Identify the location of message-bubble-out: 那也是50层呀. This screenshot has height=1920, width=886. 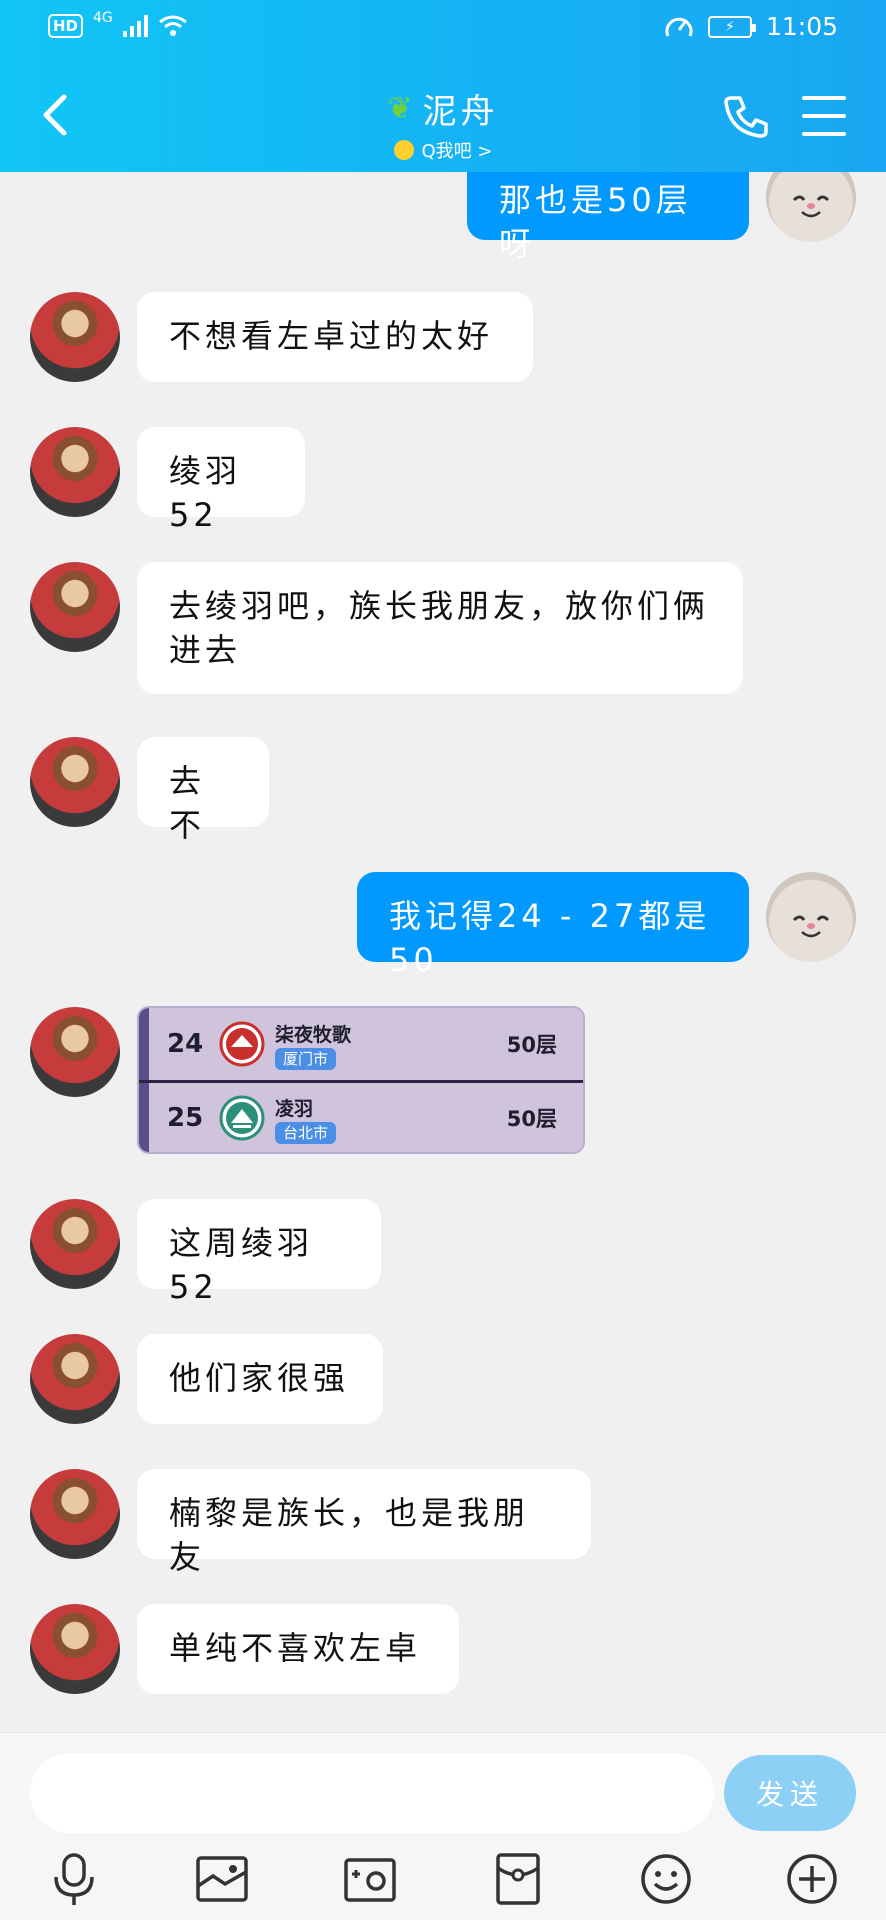
(608, 217).